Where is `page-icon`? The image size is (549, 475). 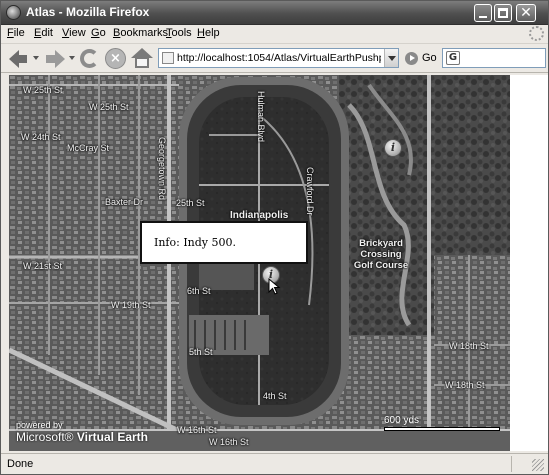
page-icon is located at coordinates (168, 58).